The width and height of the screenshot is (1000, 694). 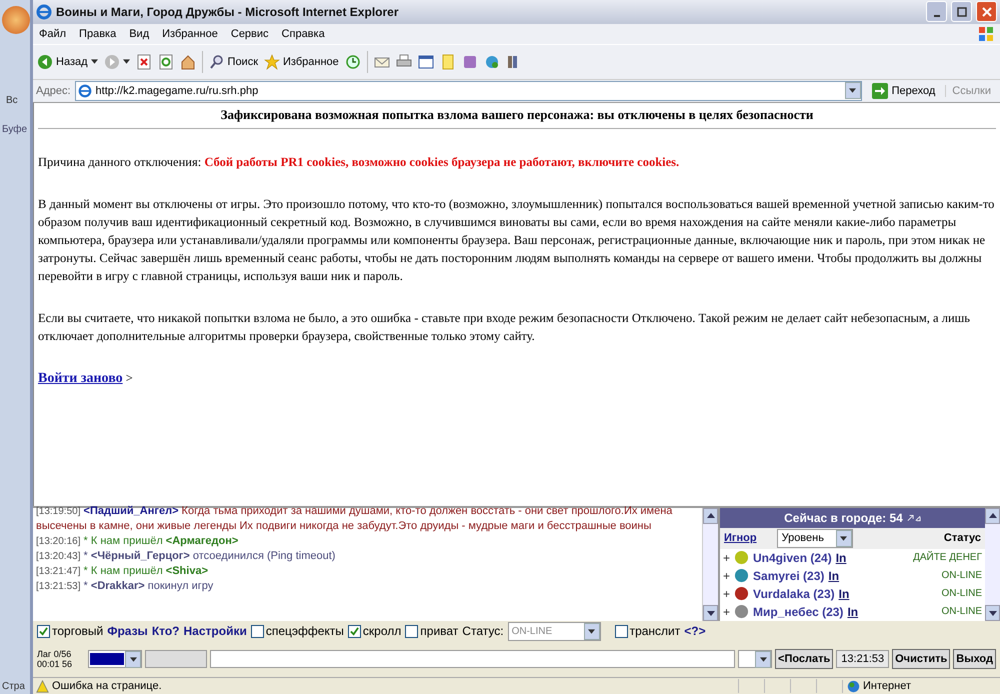 What do you see at coordinates (115, 659) in the screenshot?
I see `color-dropdown` at bounding box center [115, 659].